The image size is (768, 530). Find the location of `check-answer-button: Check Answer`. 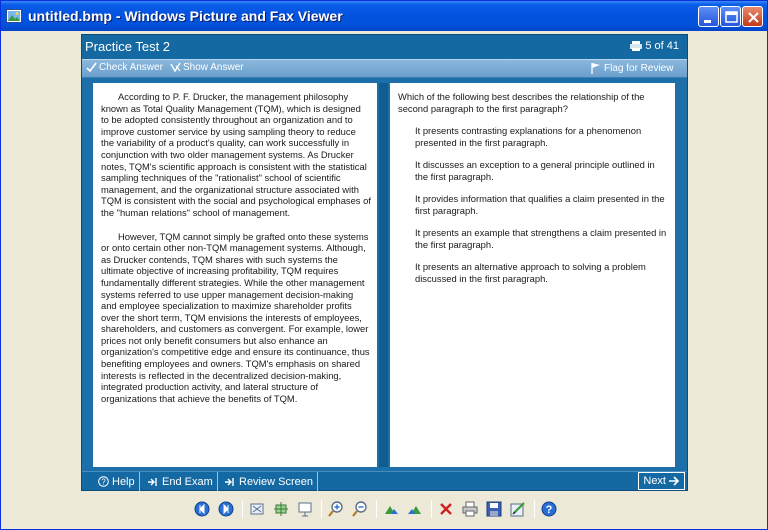

check-answer-button: Check Answer is located at coordinates (124, 67).